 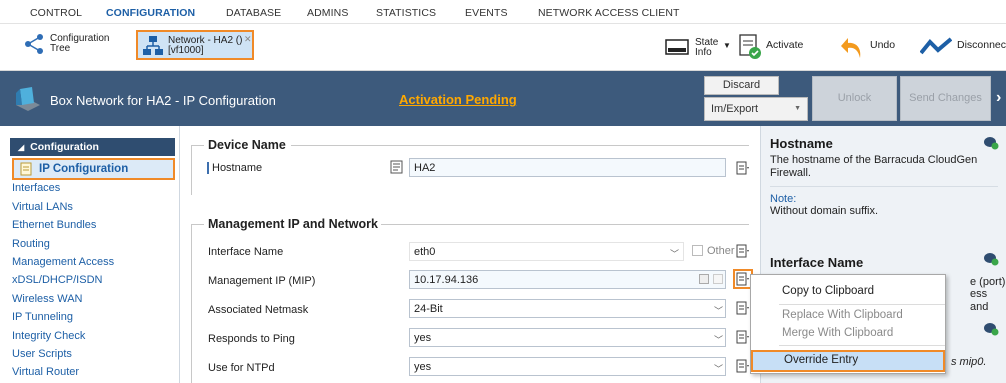 What do you see at coordinates (42, 354) in the screenshot?
I see `nav-item-user-scripts: User Scripts` at bounding box center [42, 354].